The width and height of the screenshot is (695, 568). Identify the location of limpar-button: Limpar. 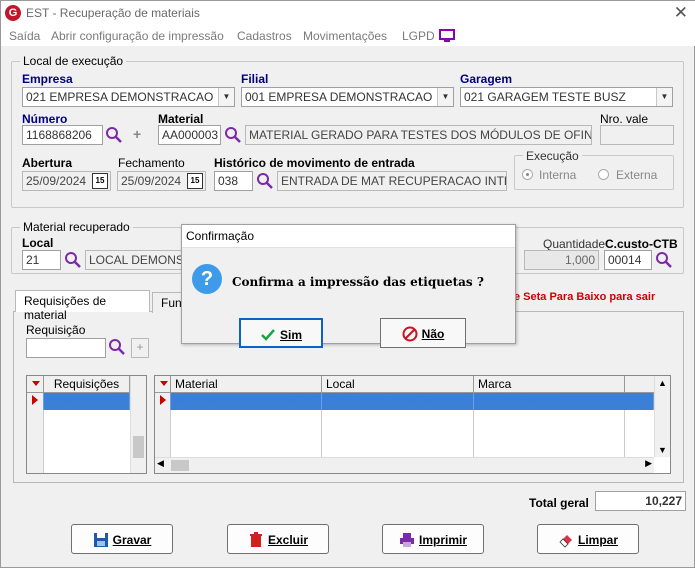
(588, 539).